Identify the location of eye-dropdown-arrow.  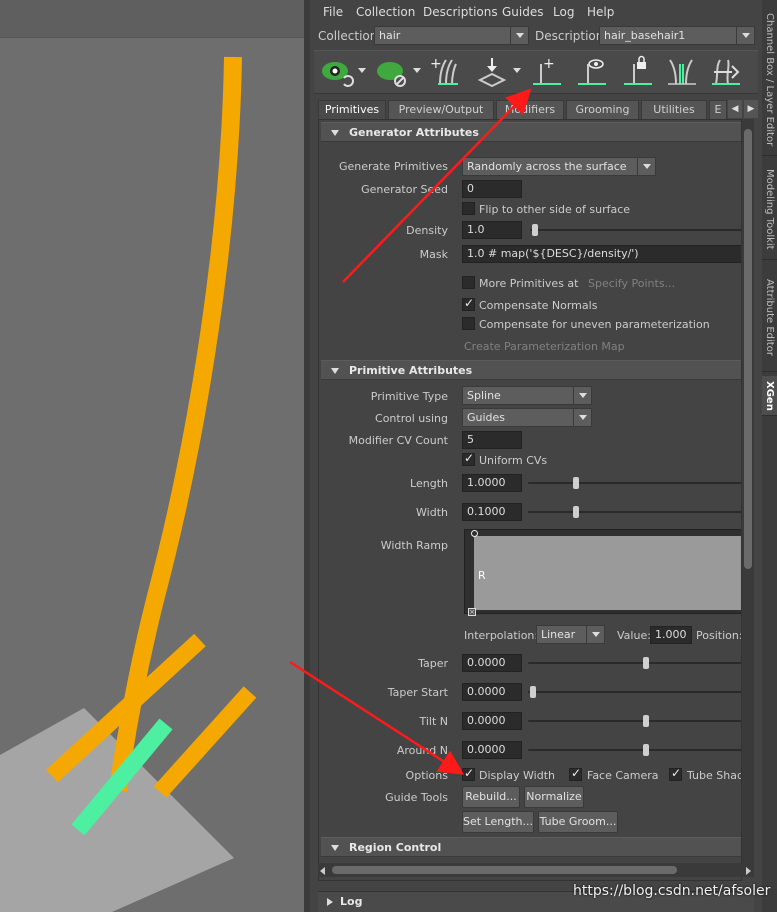
(362, 70).